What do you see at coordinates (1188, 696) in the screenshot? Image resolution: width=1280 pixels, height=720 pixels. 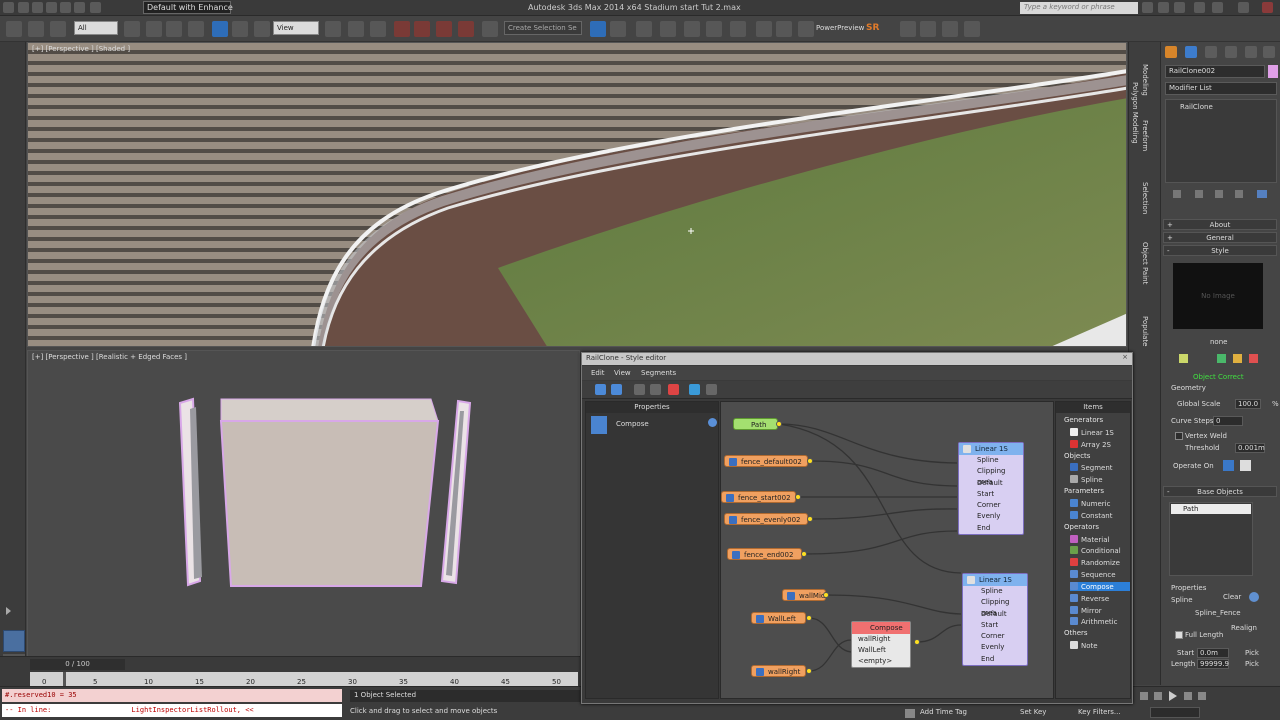 I see `next-frame-icon` at bounding box center [1188, 696].